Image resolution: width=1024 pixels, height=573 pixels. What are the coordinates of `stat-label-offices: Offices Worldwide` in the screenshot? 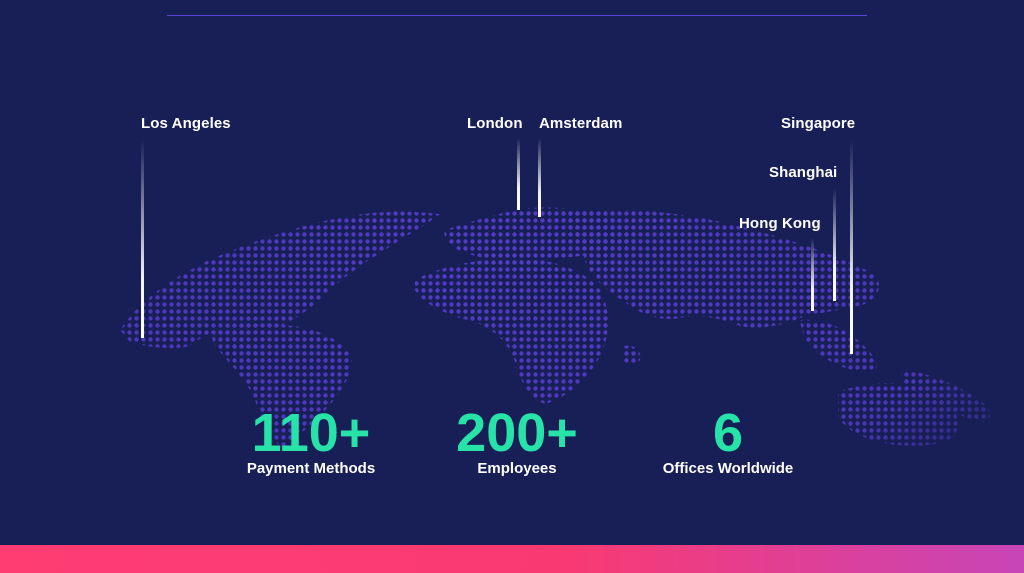 It's located at (728, 468).